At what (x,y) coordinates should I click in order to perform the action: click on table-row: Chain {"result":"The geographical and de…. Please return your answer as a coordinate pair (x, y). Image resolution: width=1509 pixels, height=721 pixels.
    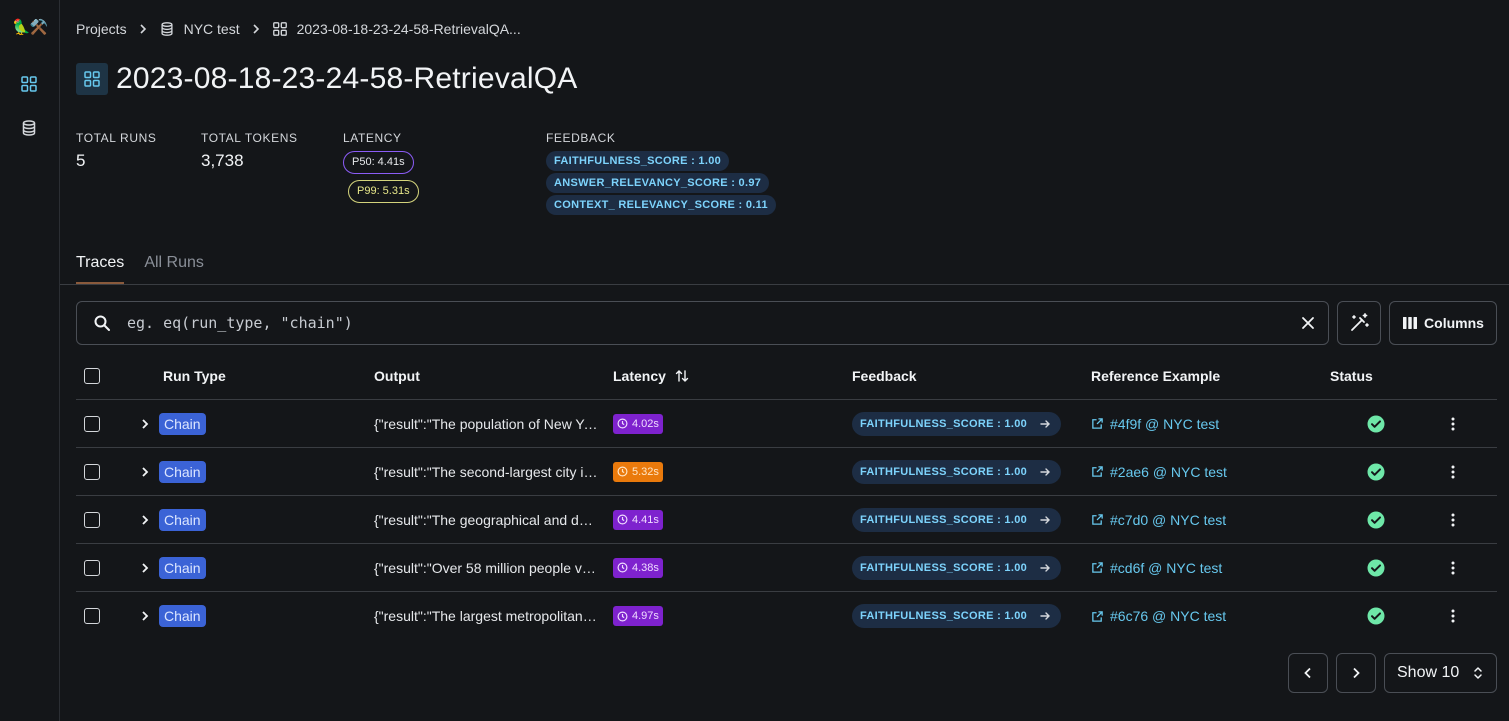
    Looking at the image, I should click on (786, 520).